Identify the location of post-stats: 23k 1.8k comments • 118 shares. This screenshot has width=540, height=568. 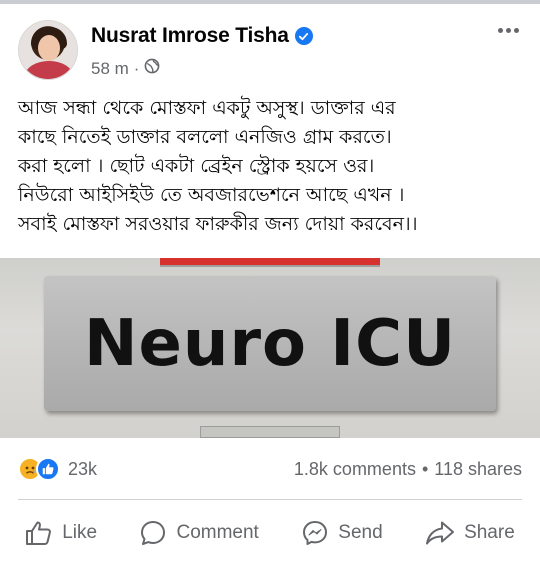
(270, 469).